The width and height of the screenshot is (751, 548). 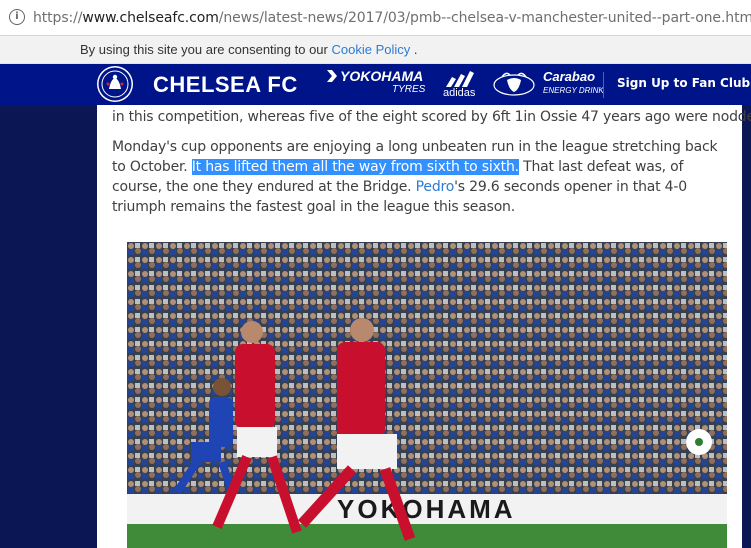 What do you see at coordinates (683, 83) in the screenshot?
I see `signup-fan-club-link: Sign Up to Fan Club` at bounding box center [683, 83].